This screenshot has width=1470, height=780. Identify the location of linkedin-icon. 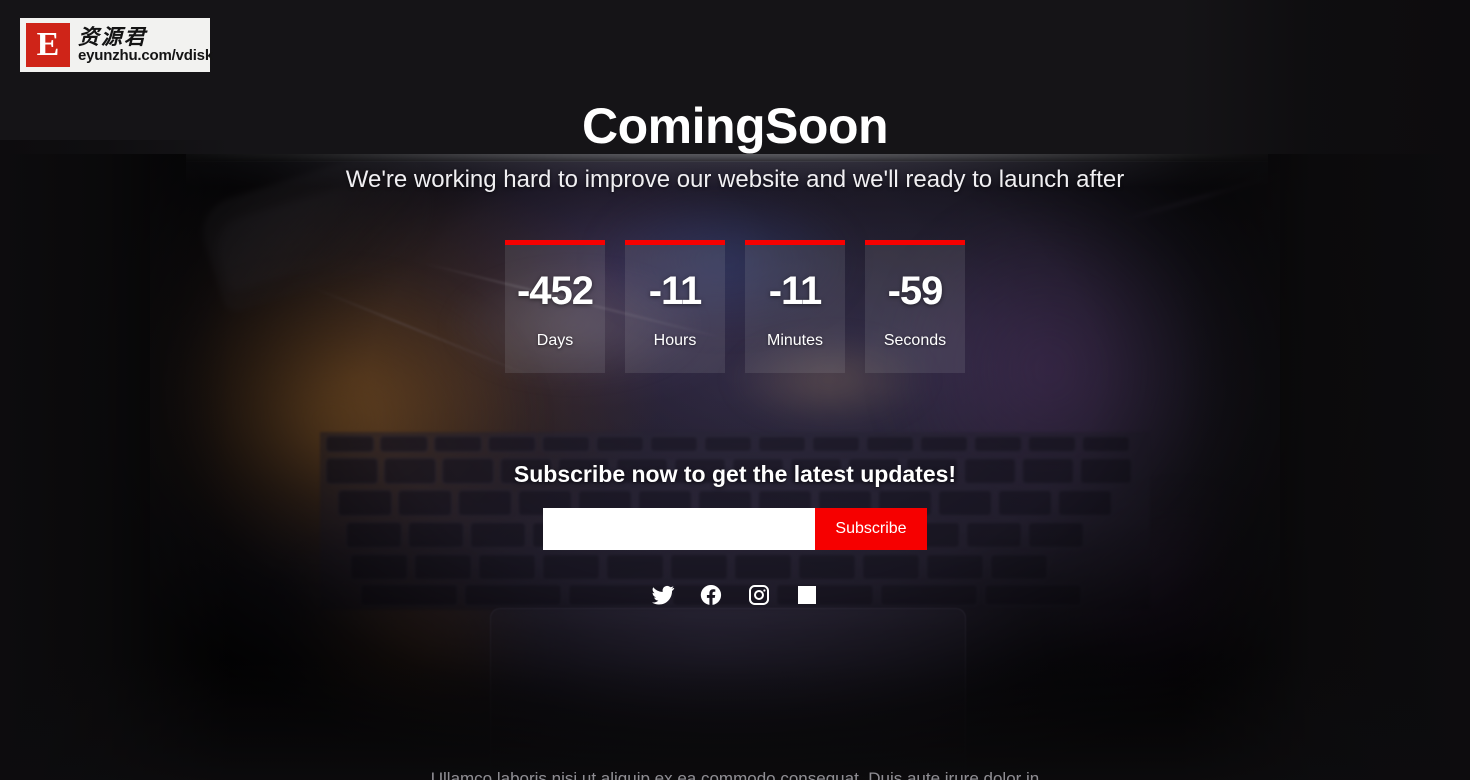
(807, 595).